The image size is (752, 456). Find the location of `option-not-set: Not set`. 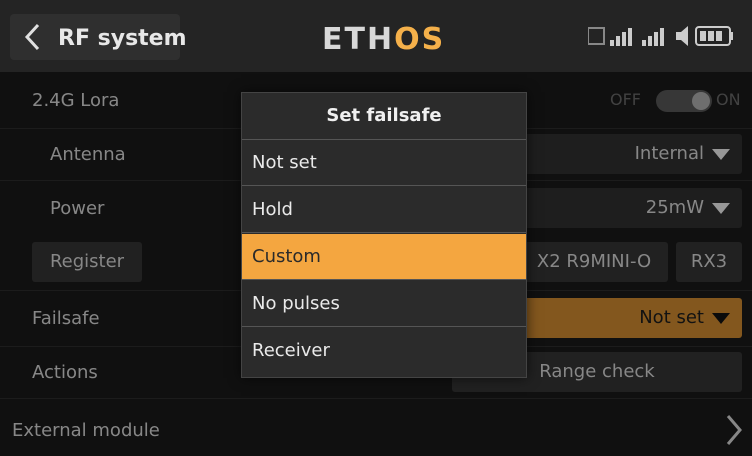

option-not-set: Not set is located at coordinates (384, 163).